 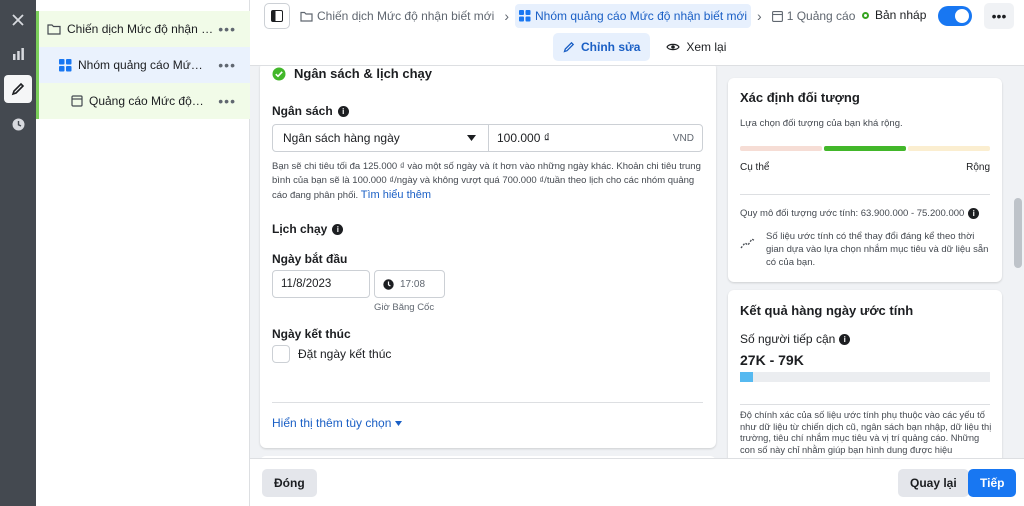 I want to click on budget-label: Ngân sách i, so click(x=310, y=111).